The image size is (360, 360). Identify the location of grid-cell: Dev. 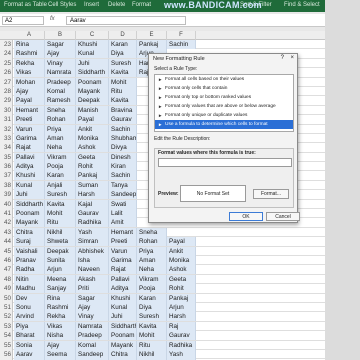
(29, 298).